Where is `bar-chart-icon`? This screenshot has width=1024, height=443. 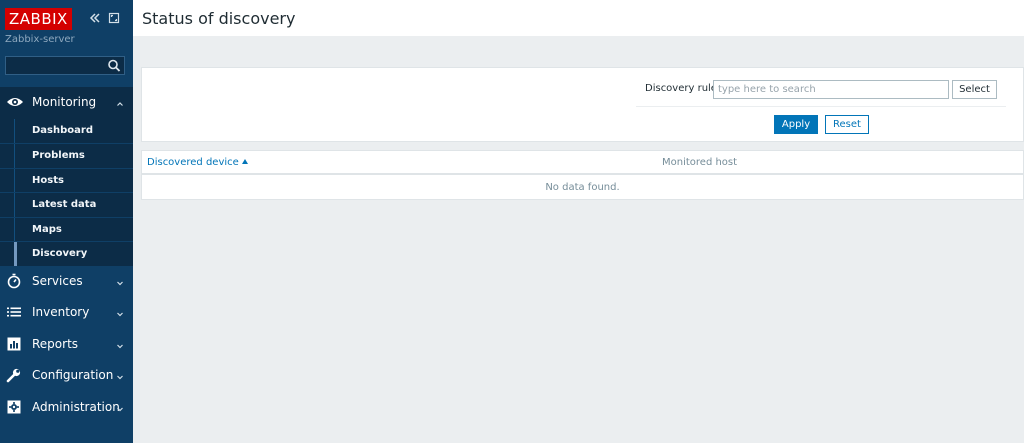 bar-chart-icon is located at coordinates (14, 344).